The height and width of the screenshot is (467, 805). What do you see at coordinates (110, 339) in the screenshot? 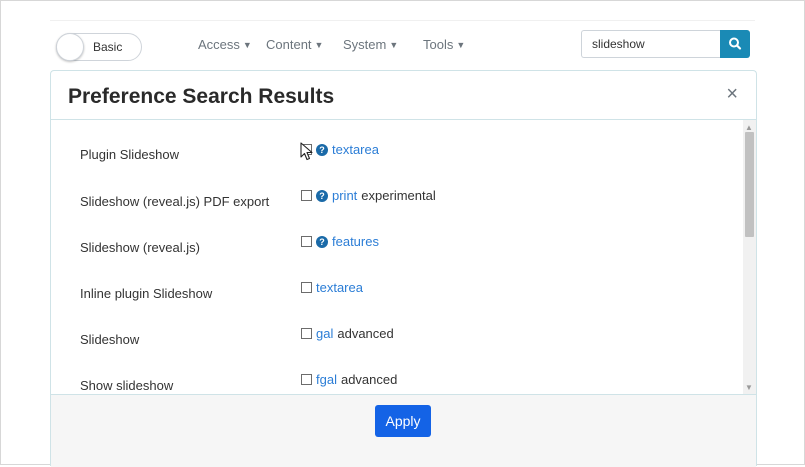
I see `preference-label: Slideshow` at bounding box center [110, 339].